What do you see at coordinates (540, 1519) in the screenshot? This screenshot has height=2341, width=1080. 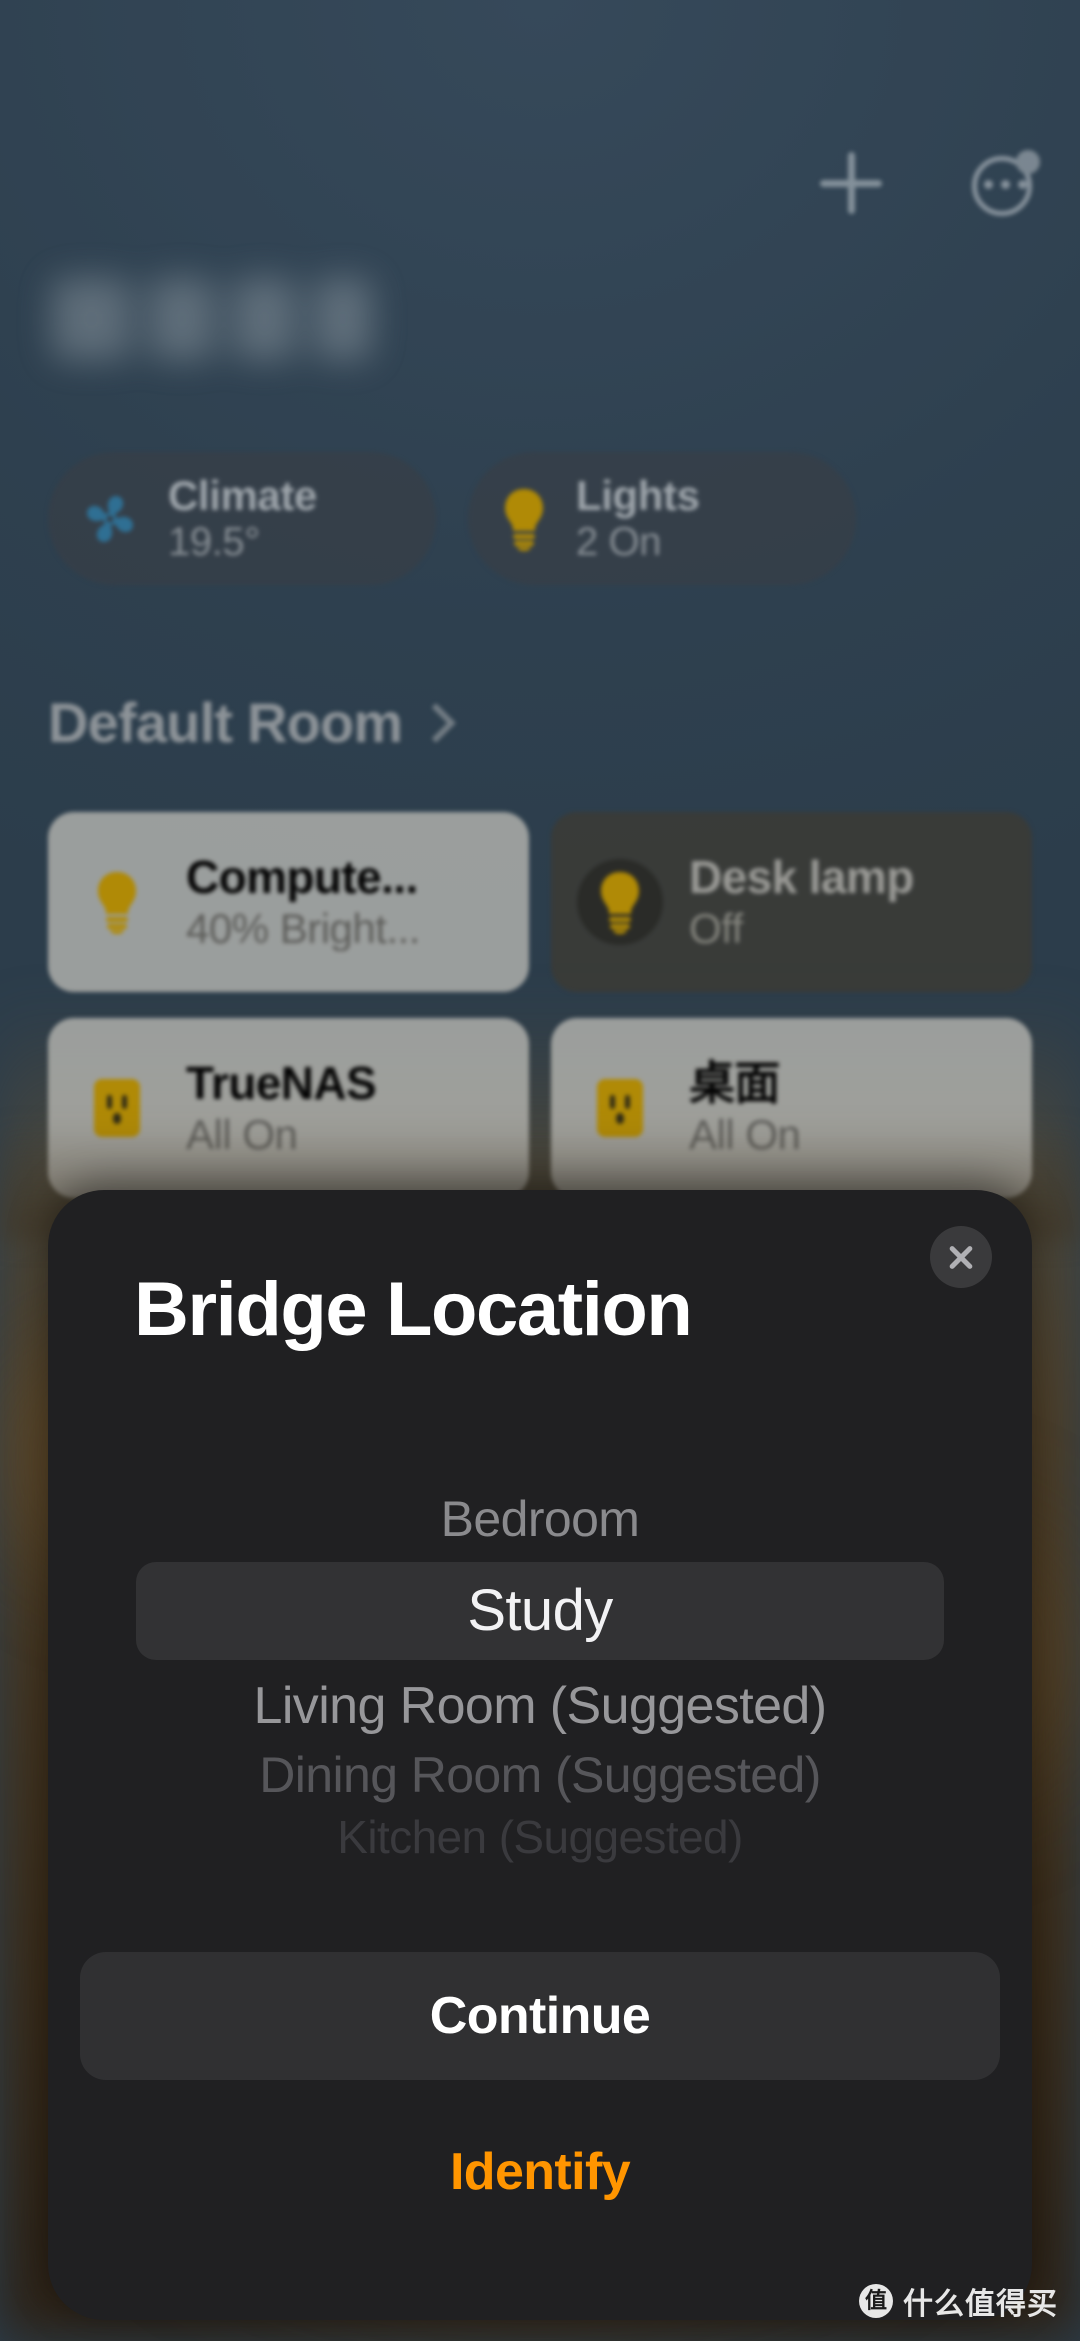 I see `picker-option-bedroom: Bedroom` at bounding box center [540, 1519].